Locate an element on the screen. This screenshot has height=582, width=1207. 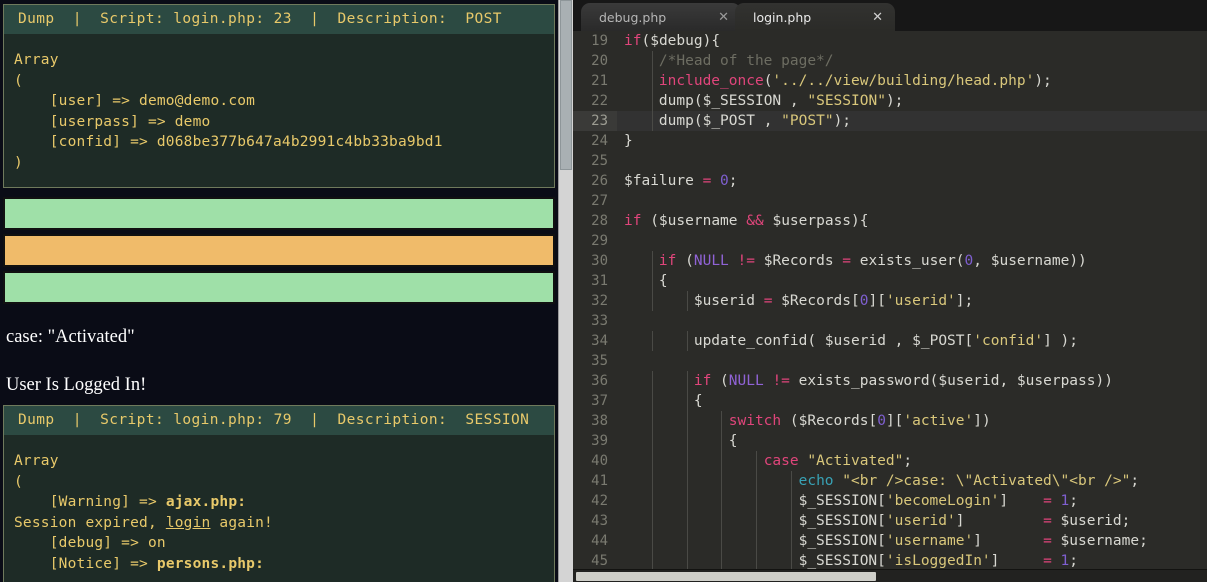
code-line: 20 /*Head of the page*/ is located at coordinates (890, 61).